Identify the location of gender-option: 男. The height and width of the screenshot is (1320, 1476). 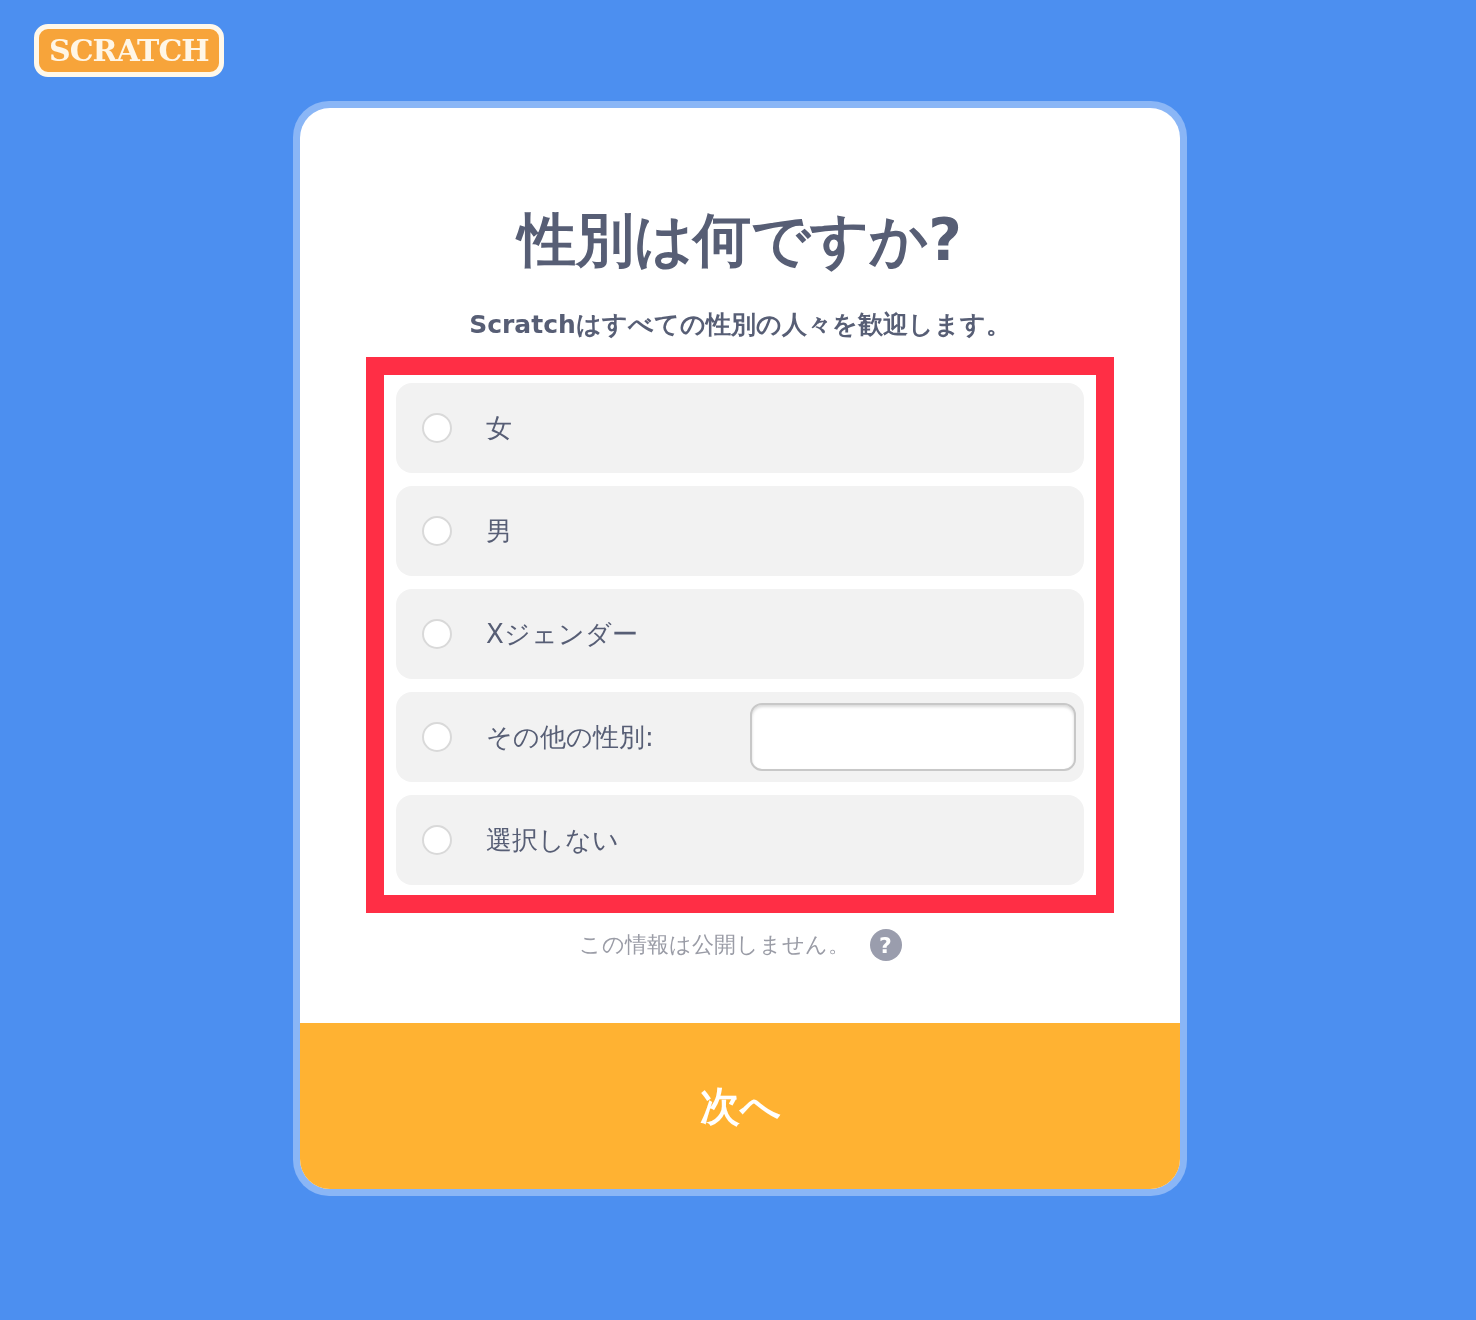
(740, 531).